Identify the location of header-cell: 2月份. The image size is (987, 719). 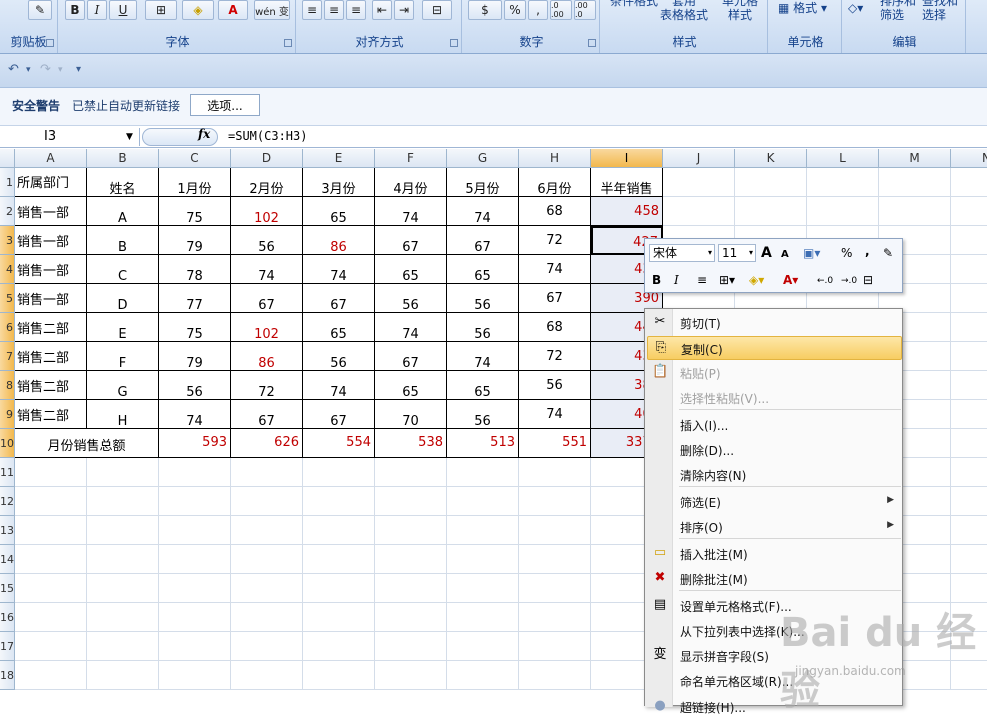
(267, 182).